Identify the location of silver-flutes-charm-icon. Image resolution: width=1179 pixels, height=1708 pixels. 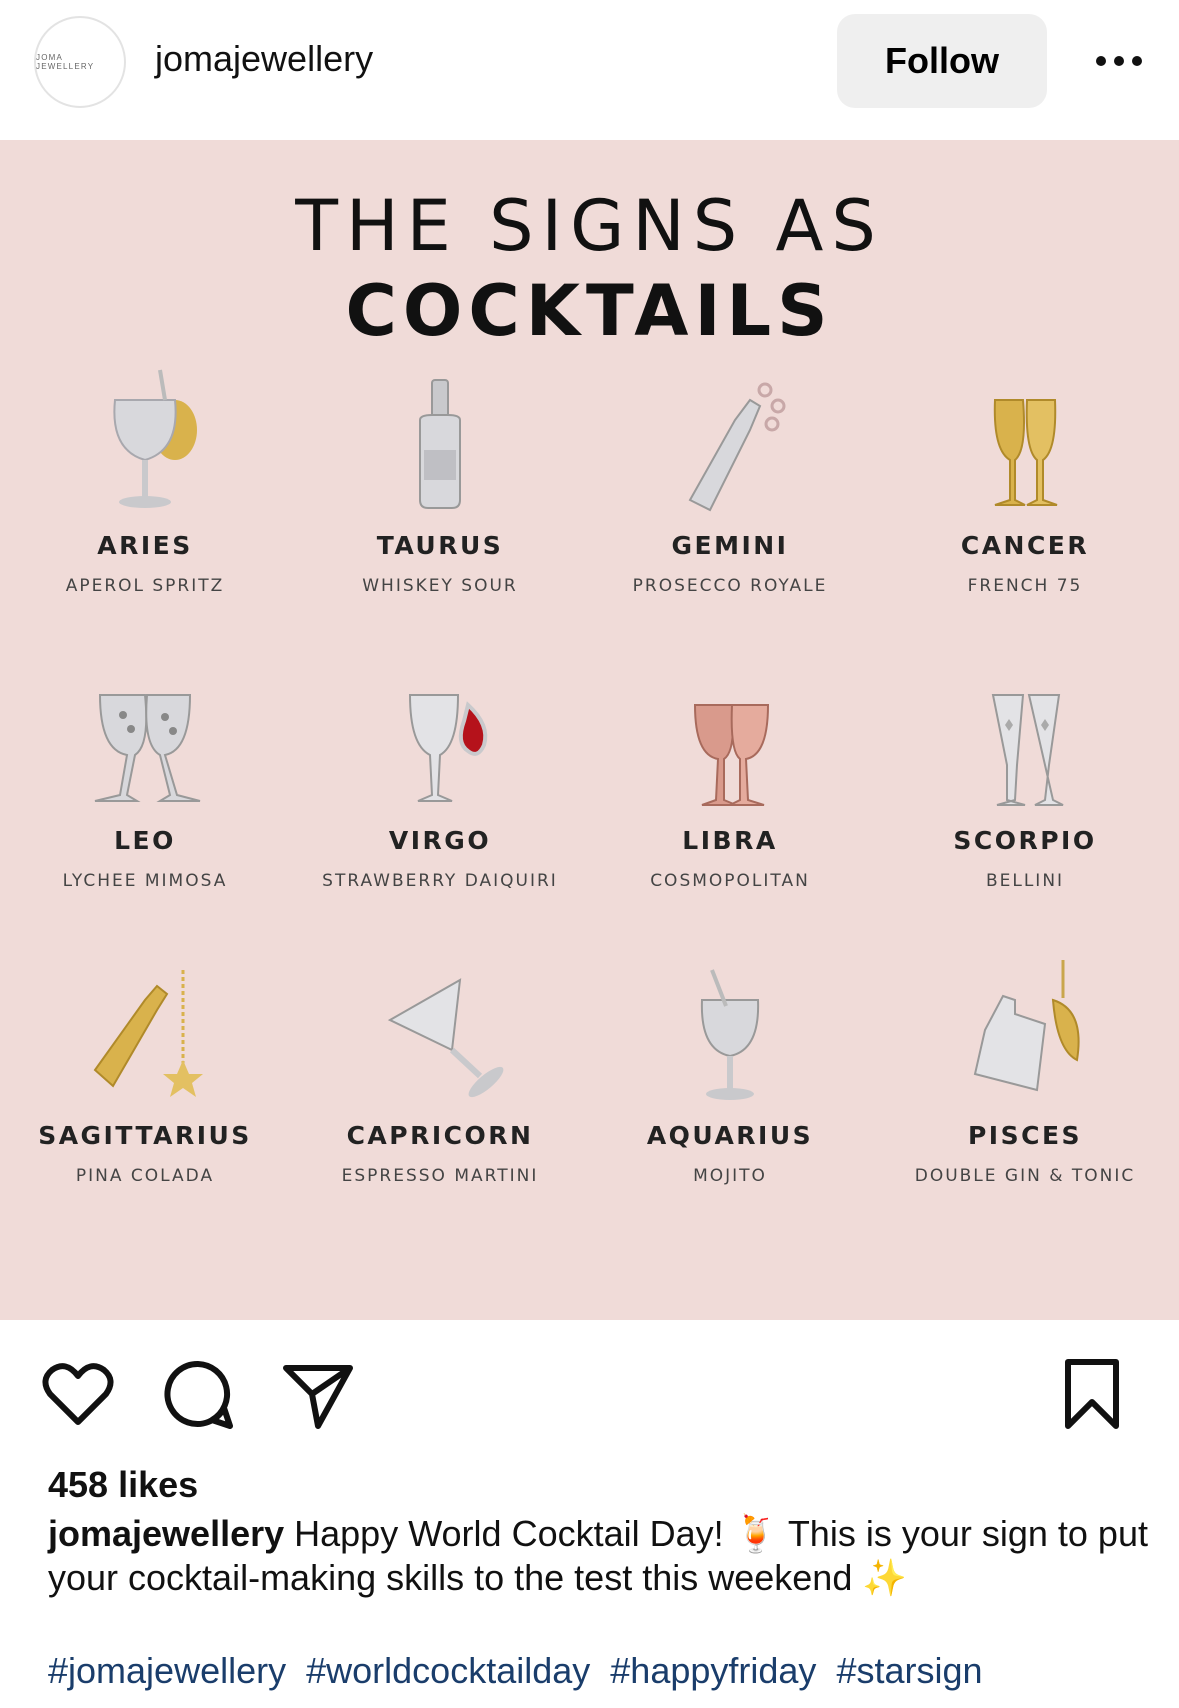
(1027, 750).